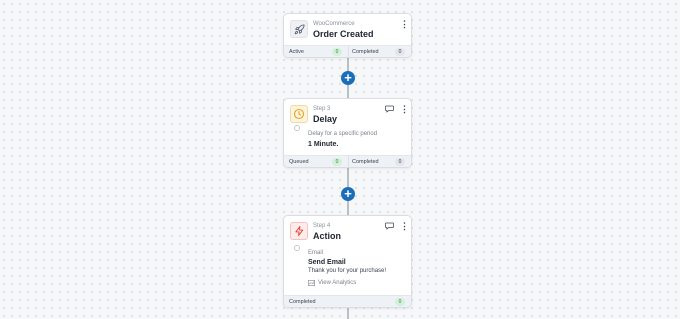 This screenshot has height=319, width=680. I want to click on step-number: Step 4, so click(322, 226).